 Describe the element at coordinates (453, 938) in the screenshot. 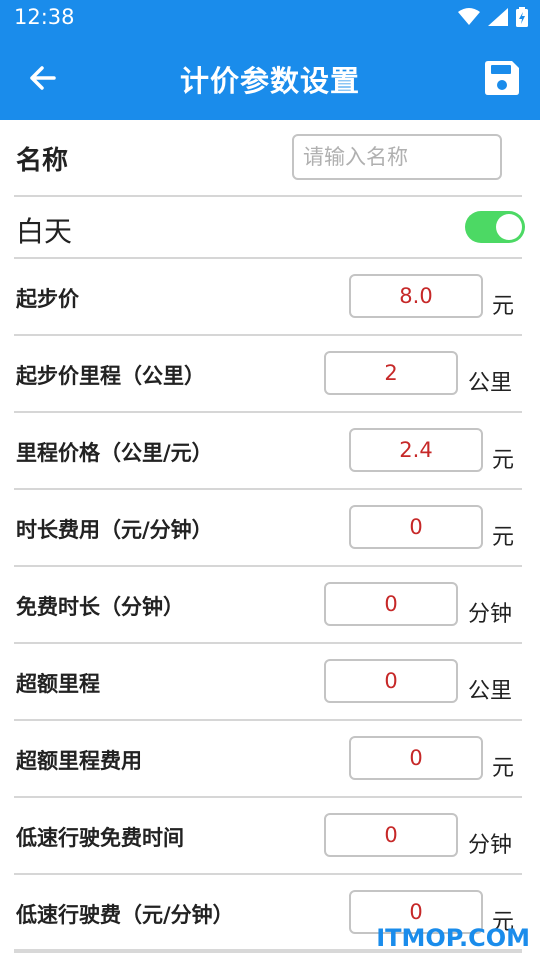

I see `watermark: ITMOP.COM` at that location.